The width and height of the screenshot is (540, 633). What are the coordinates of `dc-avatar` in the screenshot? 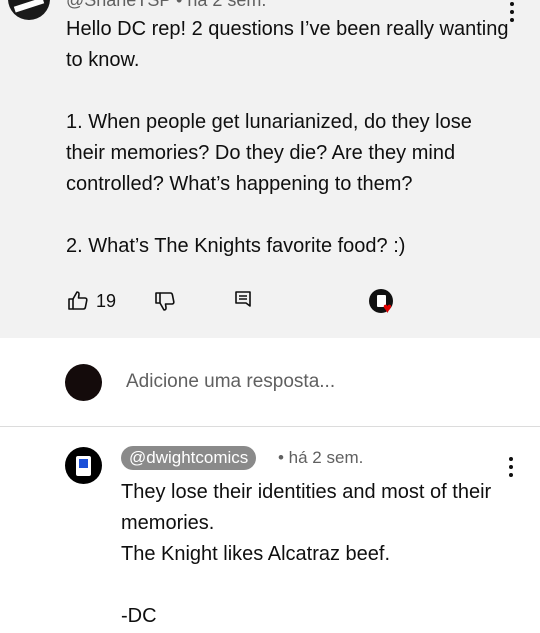 It's located at (83, 465).